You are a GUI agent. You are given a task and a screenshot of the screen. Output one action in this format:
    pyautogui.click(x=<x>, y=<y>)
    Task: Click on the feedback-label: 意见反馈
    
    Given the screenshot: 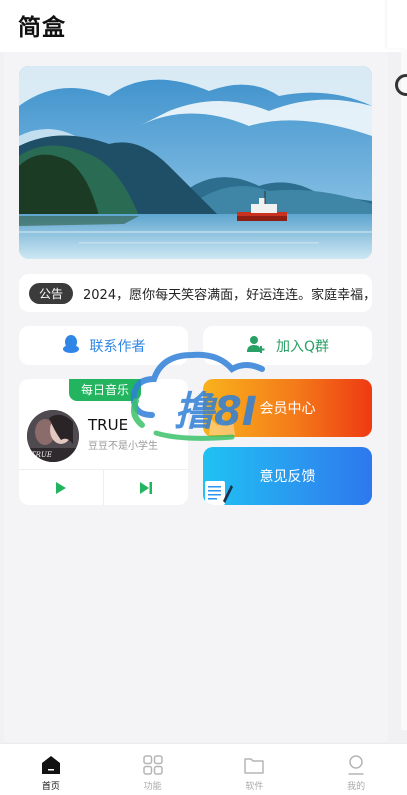 What is the action you would take?
    pyautogui.click(x=287, y=477)
    